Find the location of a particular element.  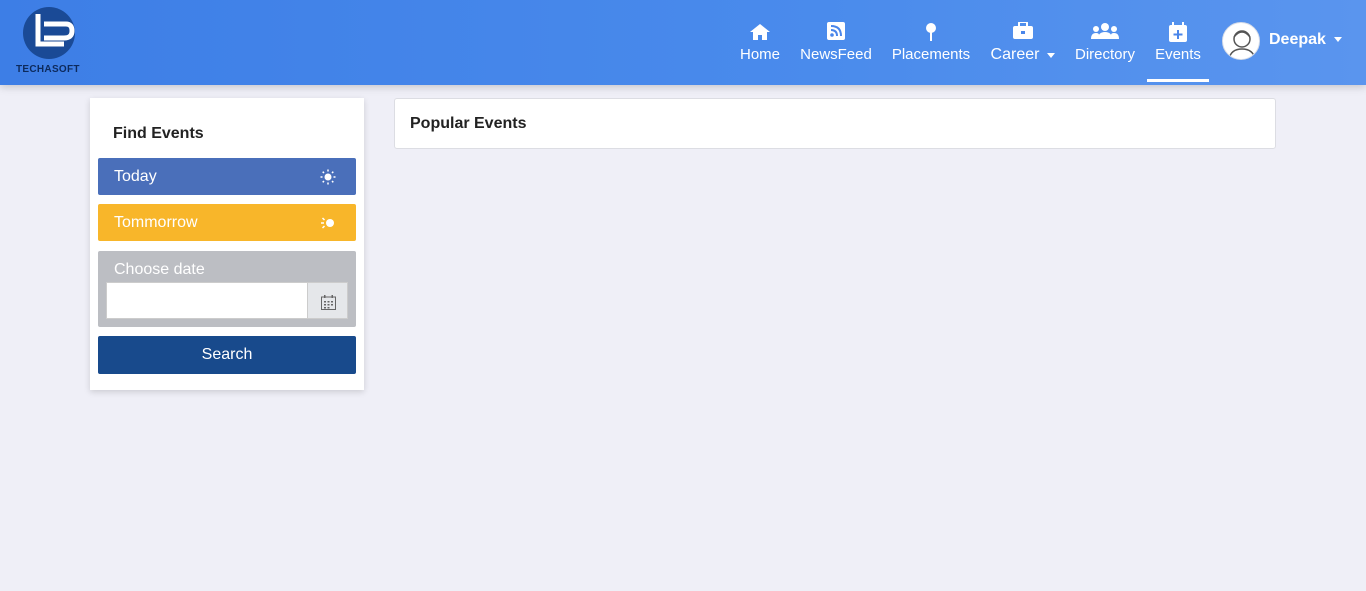

nav-directory: Directory is located at coordinates (1105, 52).